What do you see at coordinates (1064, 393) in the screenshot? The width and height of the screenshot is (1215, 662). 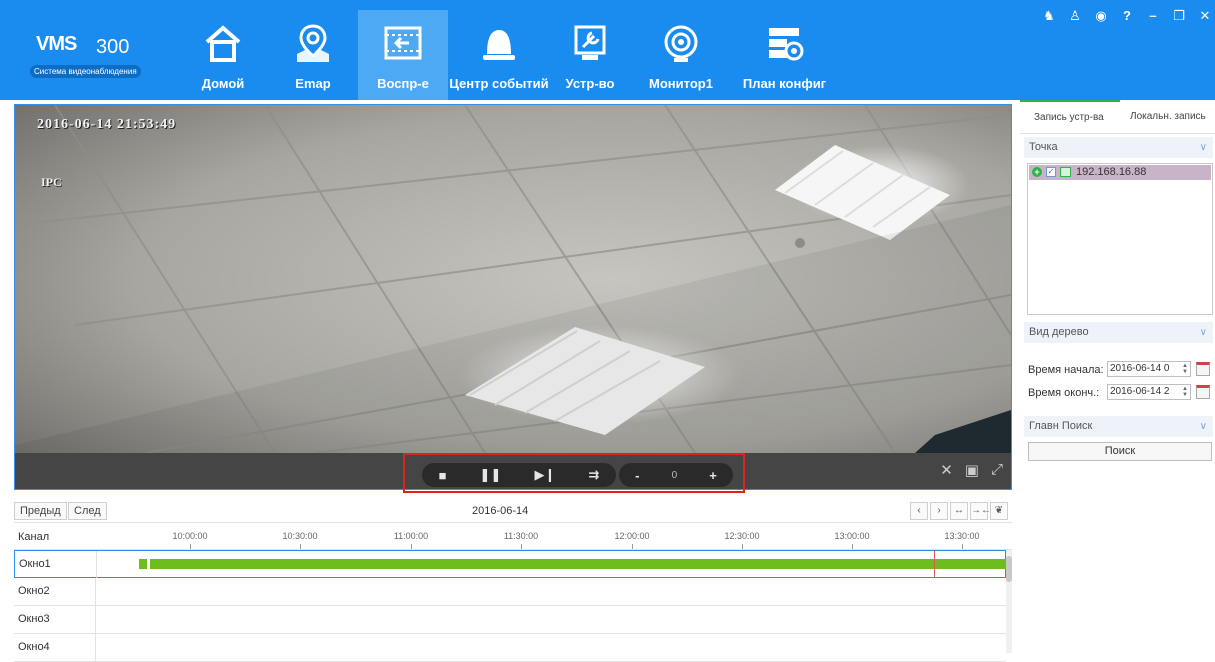 I see `end-time-label: Время оконч.:` at bounding box center [1064, 393].